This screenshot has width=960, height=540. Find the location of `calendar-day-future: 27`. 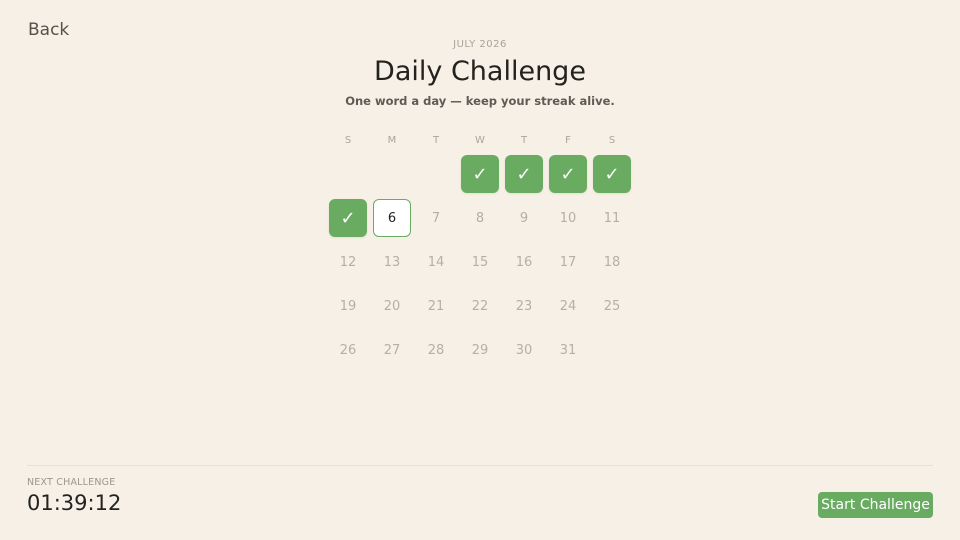

calendar-day-future: 27 is located at coordinates (392, 350).